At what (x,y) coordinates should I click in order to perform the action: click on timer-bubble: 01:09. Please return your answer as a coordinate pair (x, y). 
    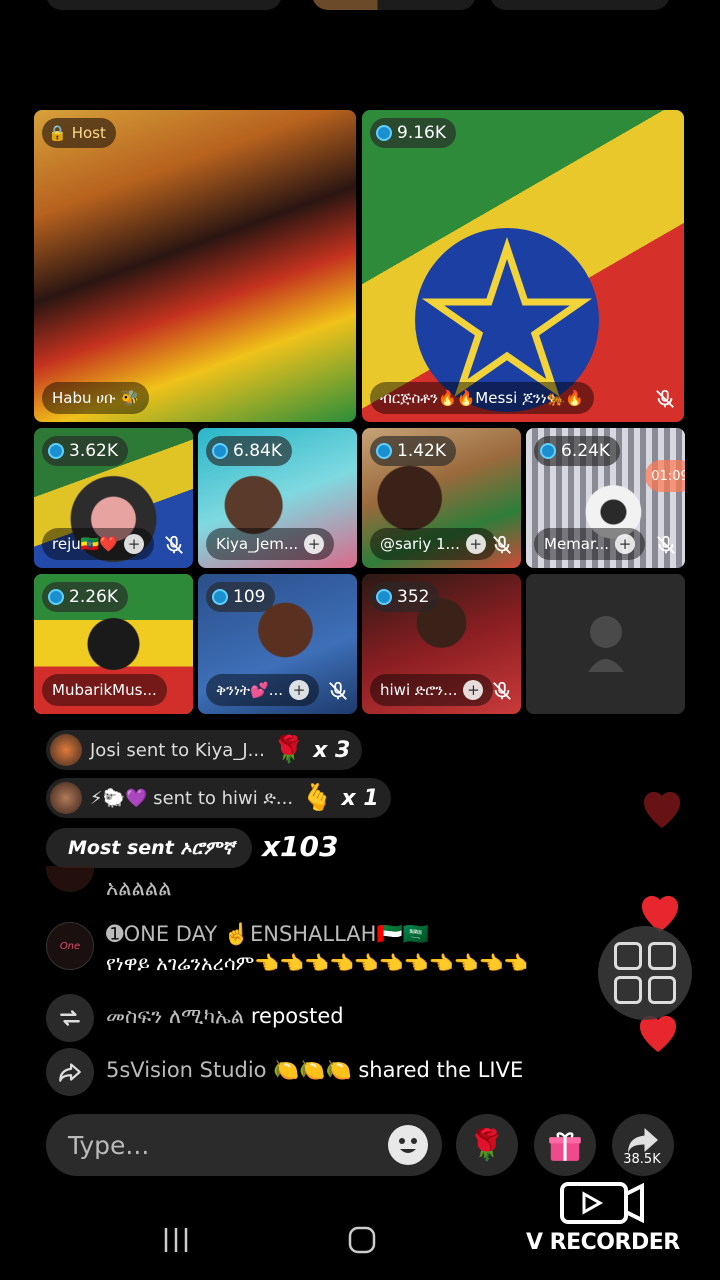
    Looking at the image, I should click on (665, 476).